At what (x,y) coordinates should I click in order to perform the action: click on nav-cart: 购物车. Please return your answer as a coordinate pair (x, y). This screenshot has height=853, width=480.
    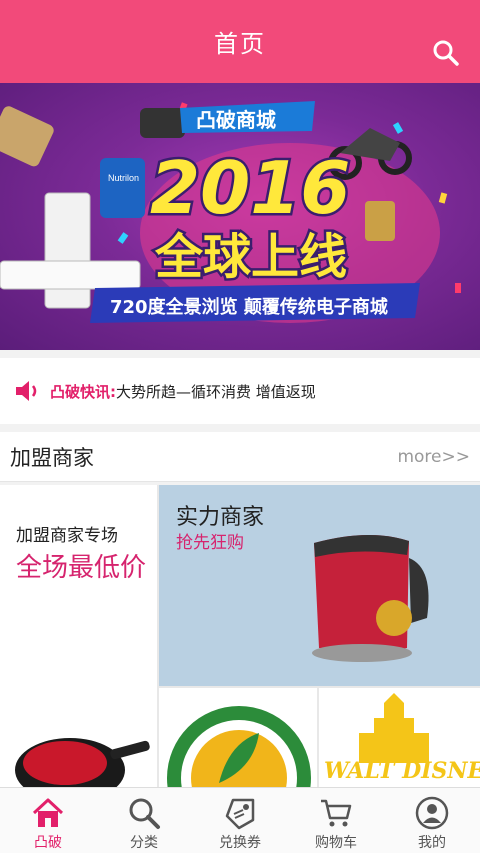
    Looking at the image, I should click on (336, 820).